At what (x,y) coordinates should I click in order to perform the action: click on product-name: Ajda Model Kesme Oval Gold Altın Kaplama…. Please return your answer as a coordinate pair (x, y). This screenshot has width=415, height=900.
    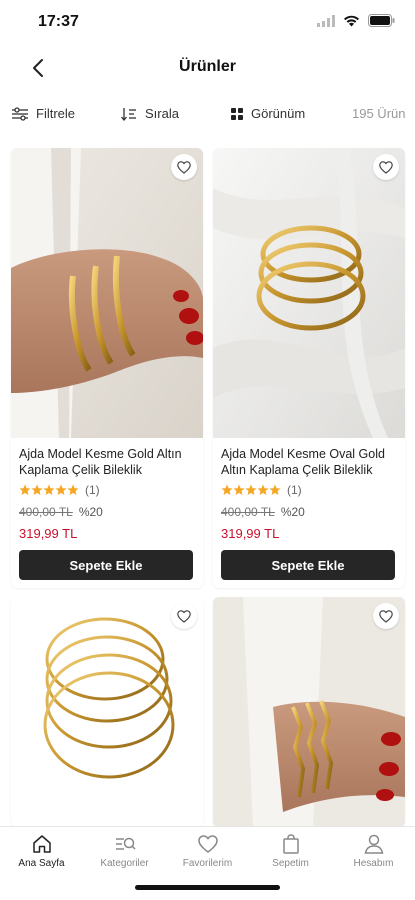
    Looking at the image, I should click on (309, 462).